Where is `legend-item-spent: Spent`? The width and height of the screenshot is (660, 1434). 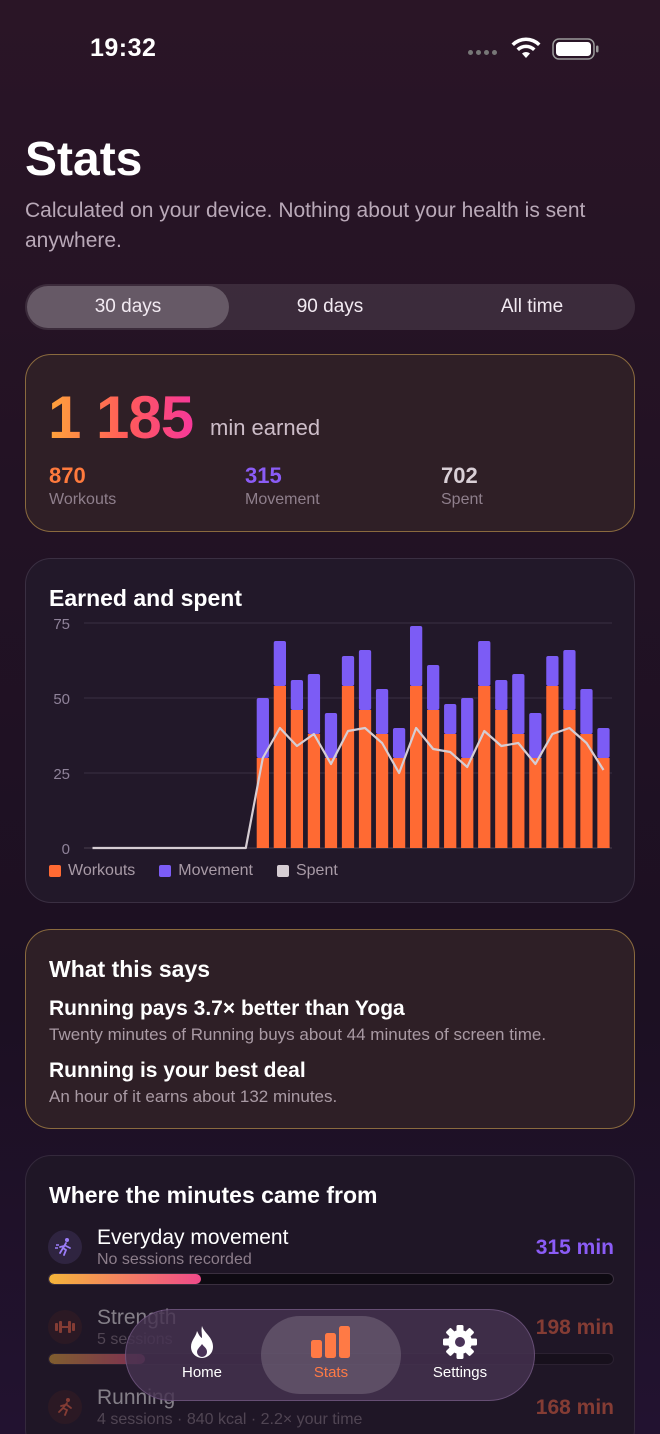
legend-item-spent: Spent is located at coordinates (307, 871).